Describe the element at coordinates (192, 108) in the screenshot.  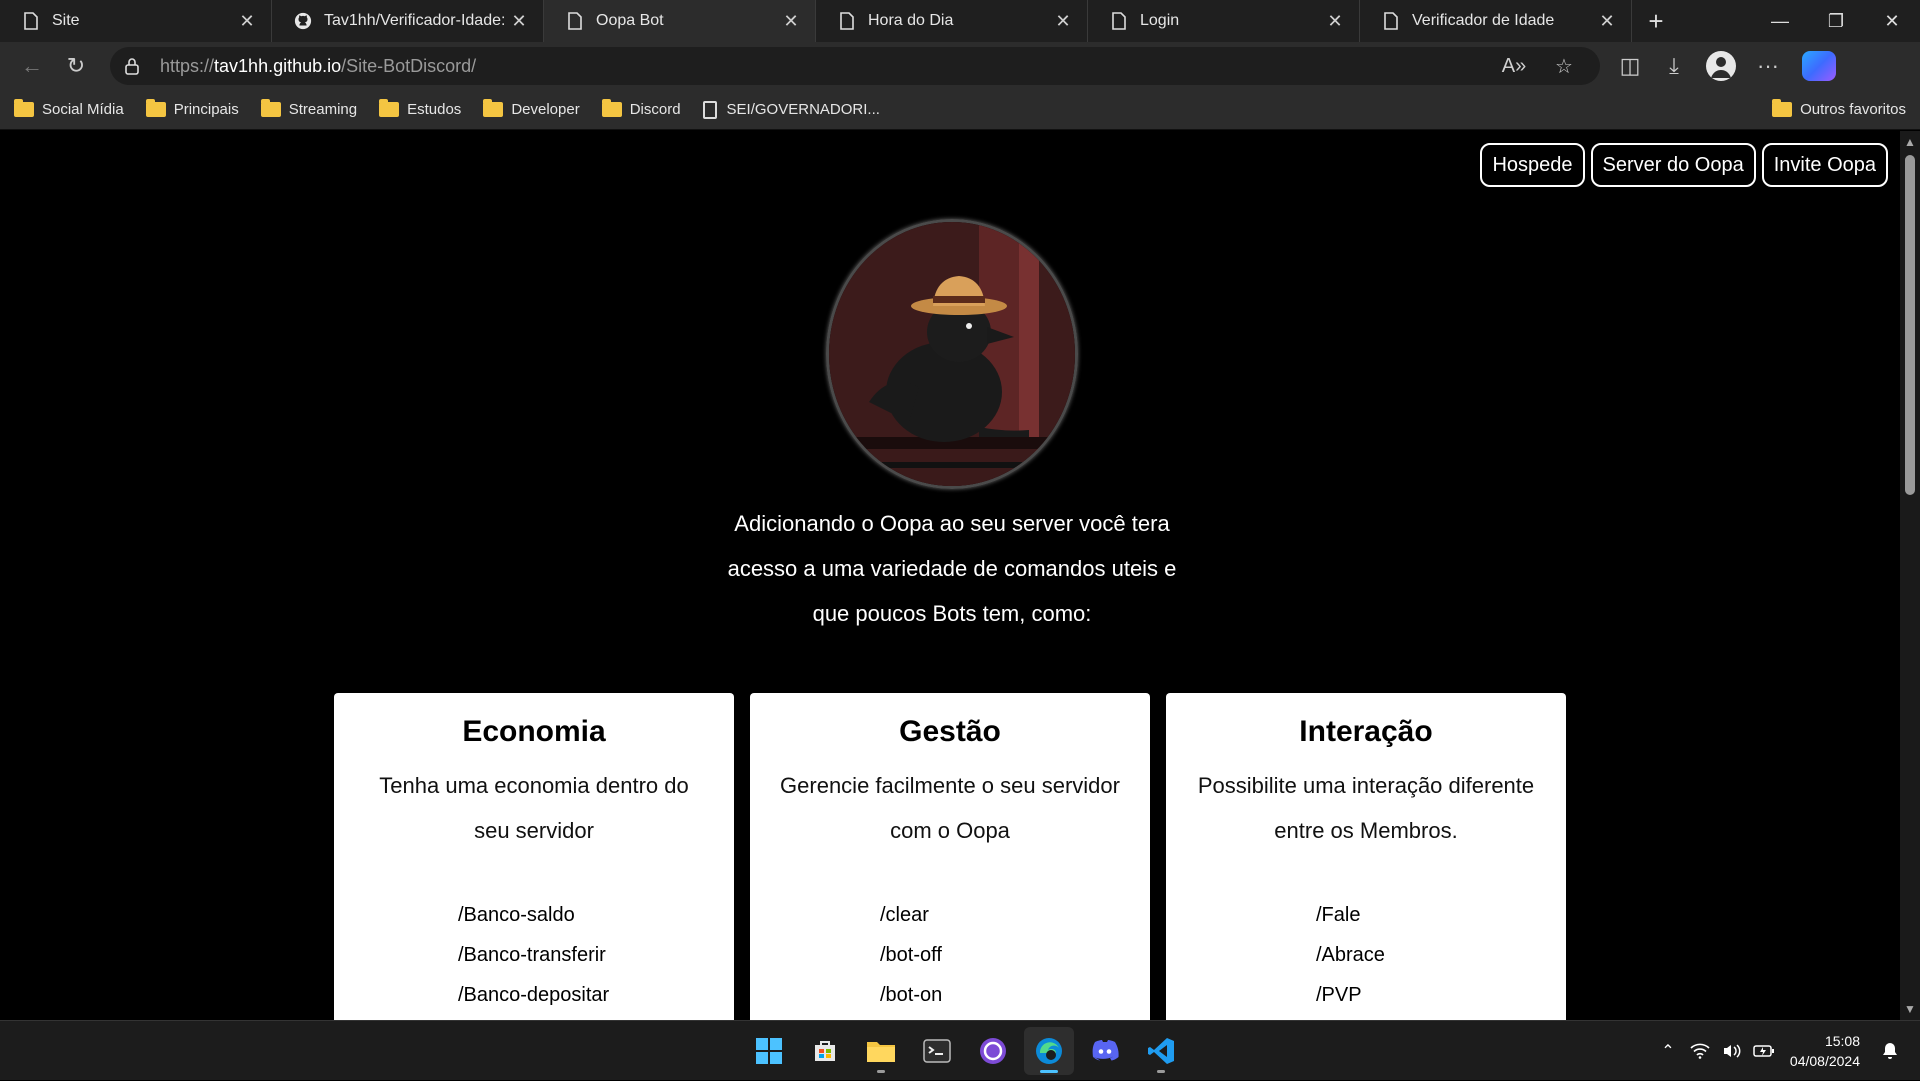
I see `bookmark-principais: Principais` at that location.